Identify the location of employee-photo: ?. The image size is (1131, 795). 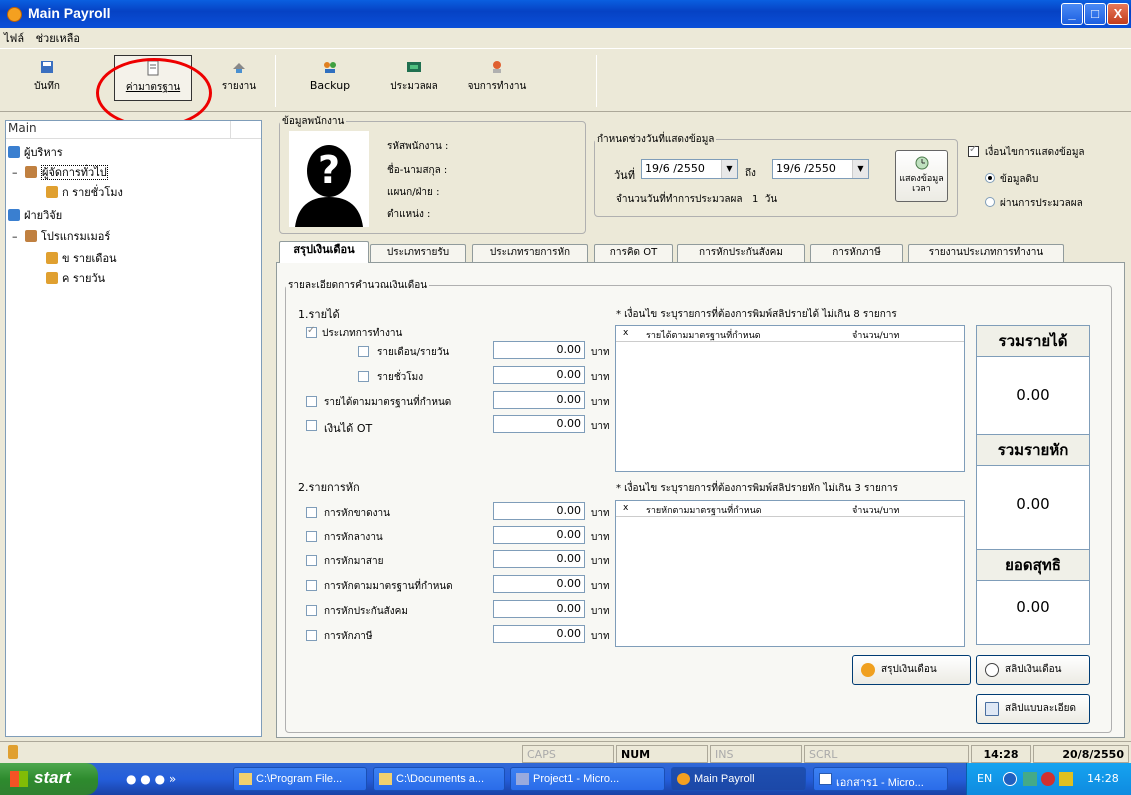
(329, 179).